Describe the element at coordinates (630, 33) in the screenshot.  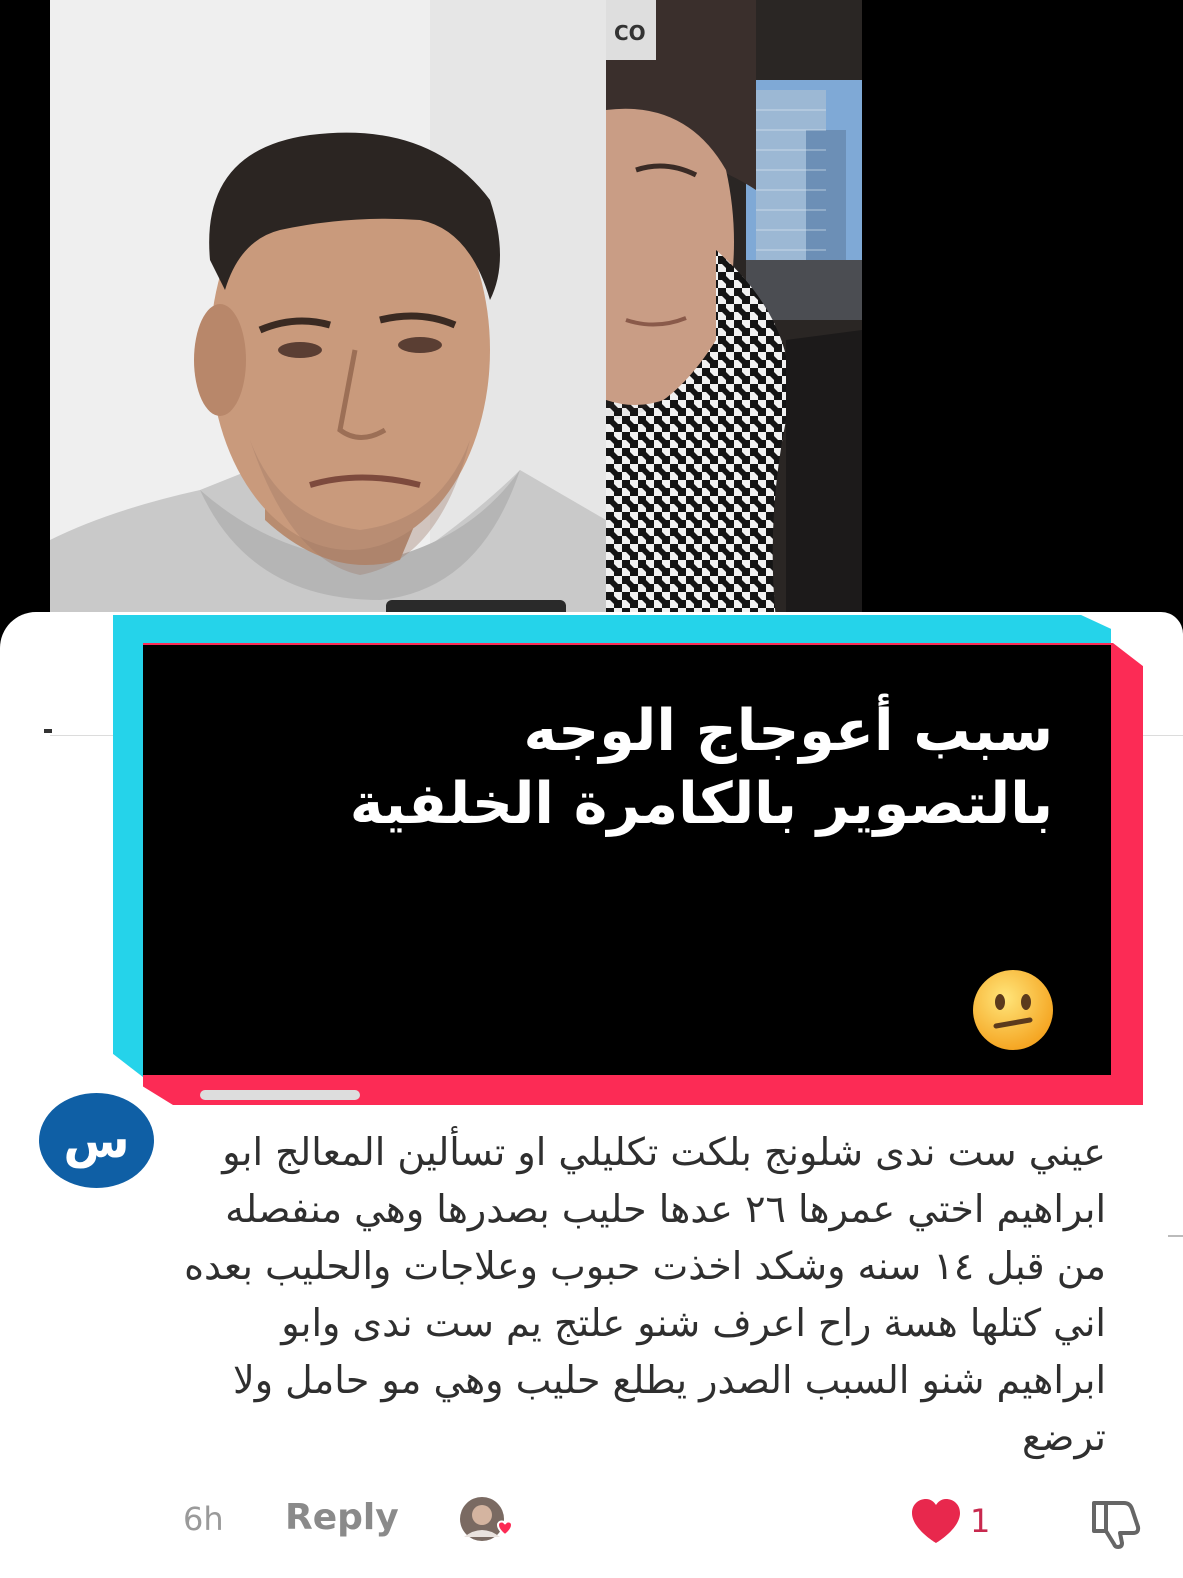
I see `svg-text: CO` at that location.